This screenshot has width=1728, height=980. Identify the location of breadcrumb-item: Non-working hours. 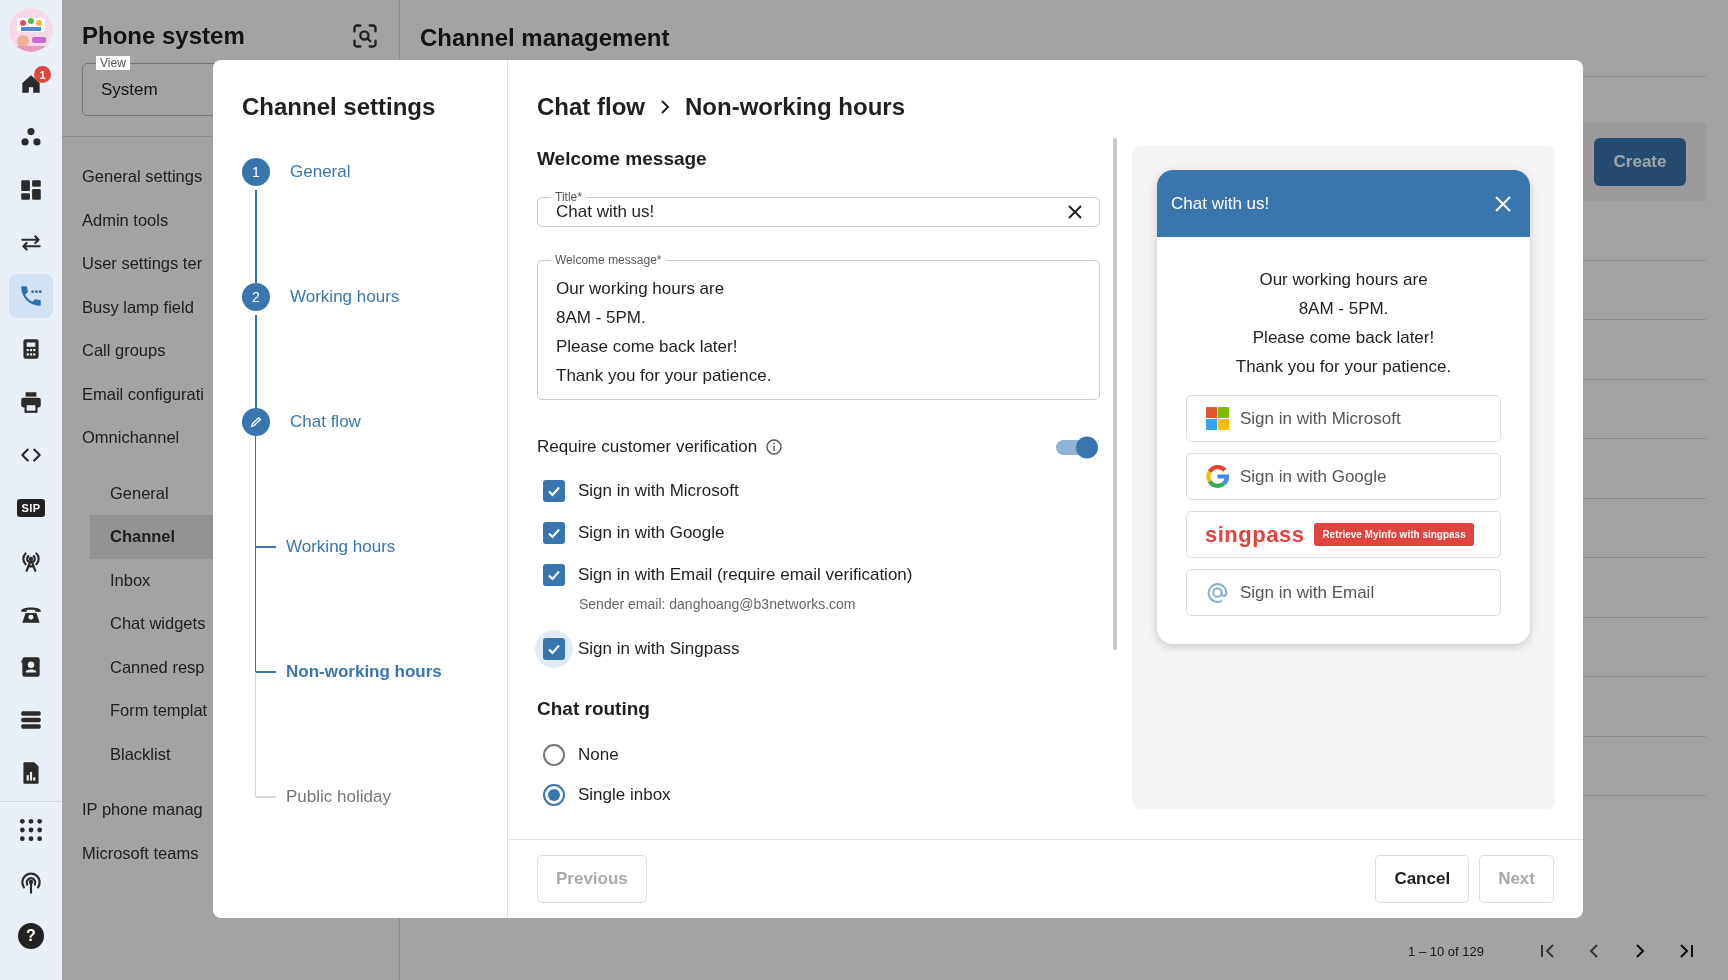
(795, 107).